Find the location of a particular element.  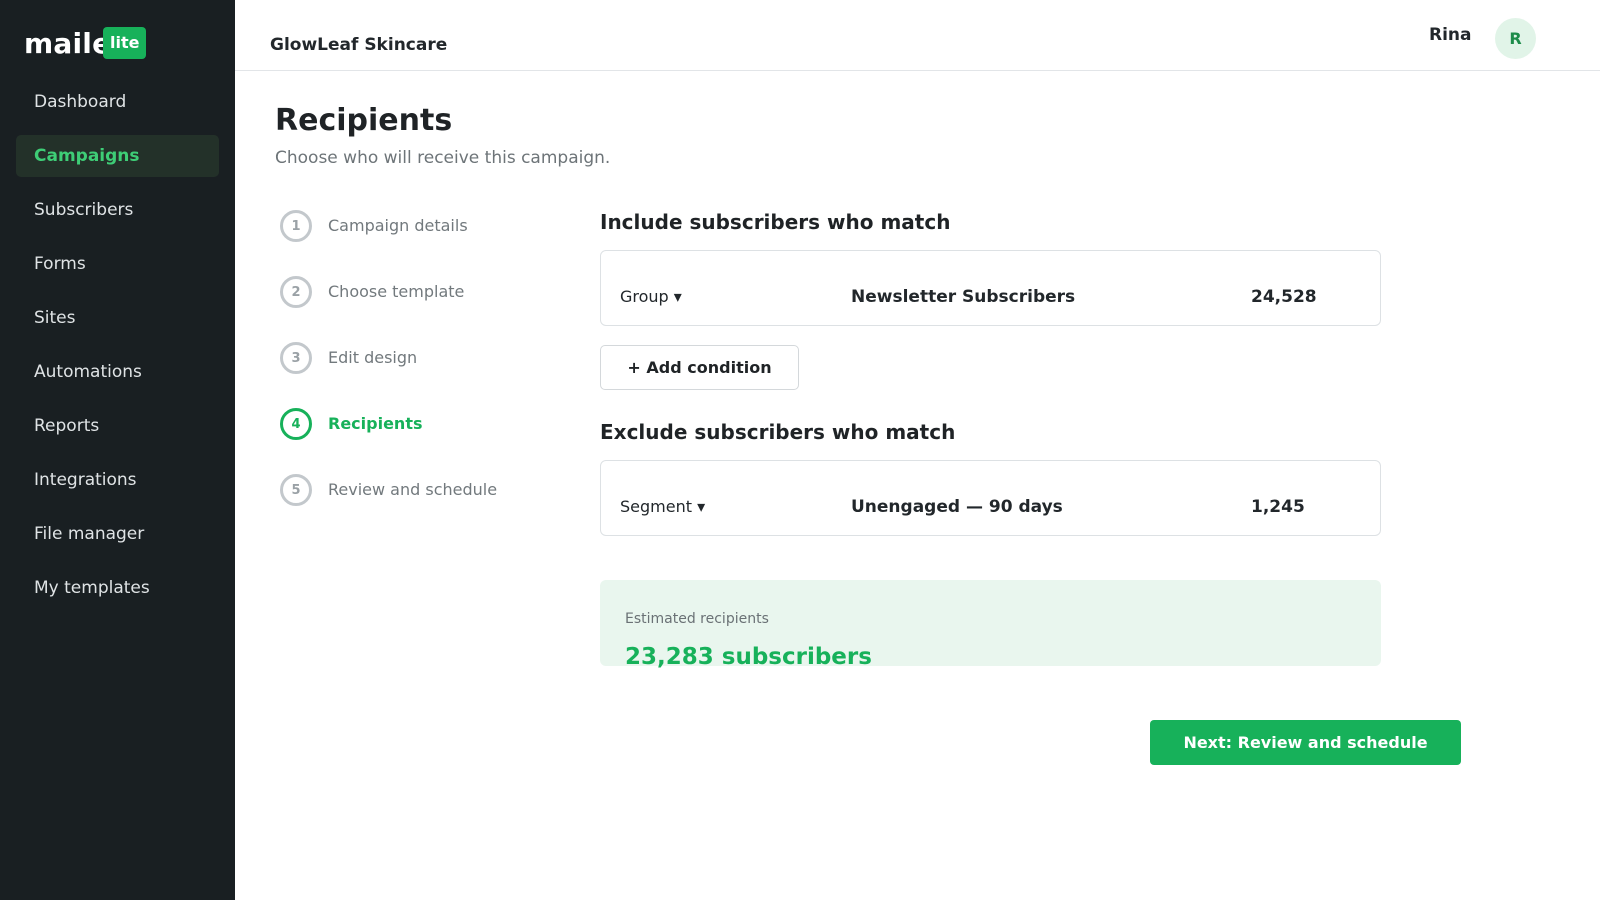

sidebar-item-dashboard: Dashboard is located at coordinates (117, 102).